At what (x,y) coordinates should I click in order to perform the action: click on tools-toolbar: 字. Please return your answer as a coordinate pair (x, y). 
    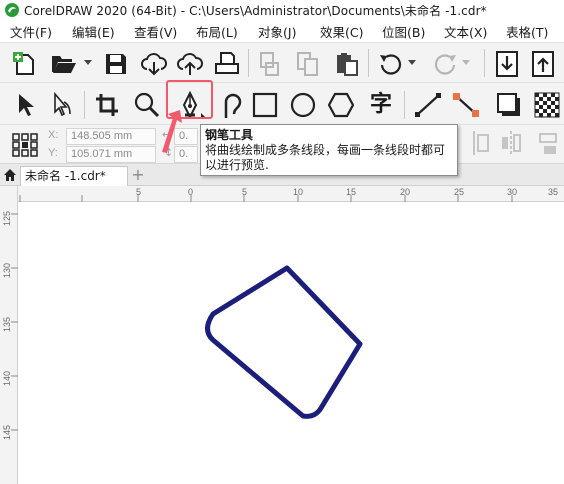
    Looking at the image, I should click on (282, 103).